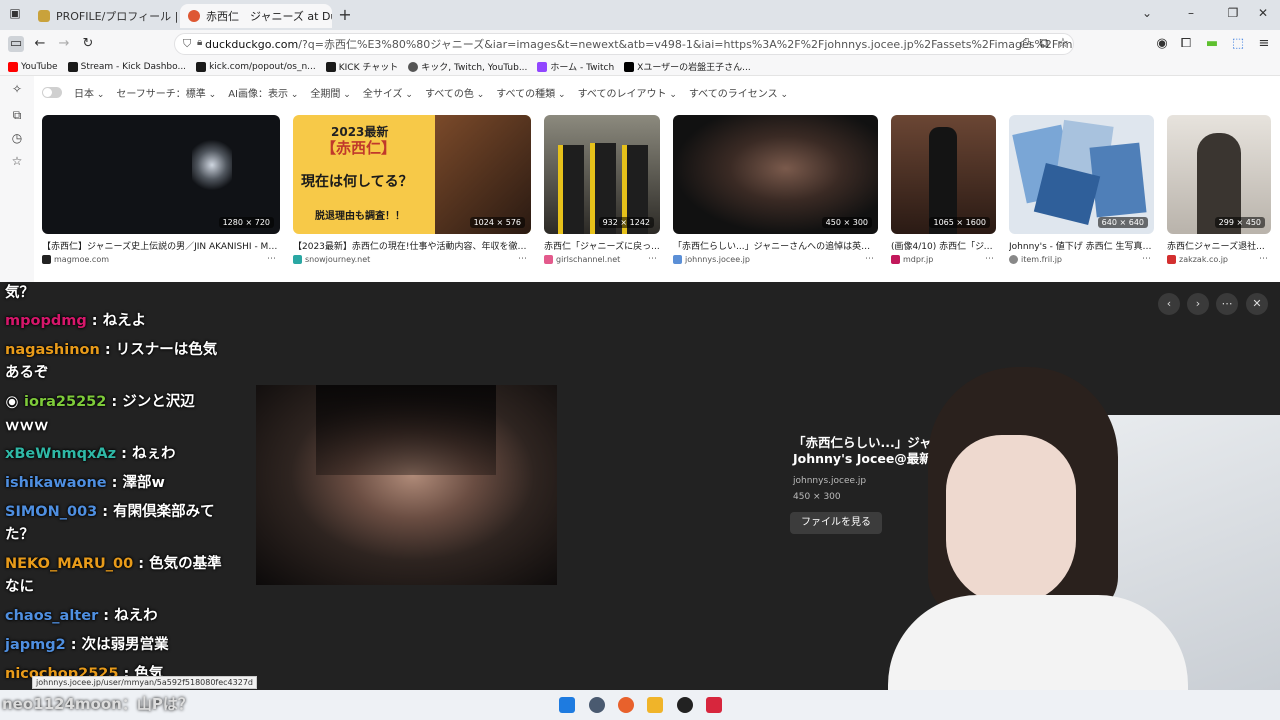 Image resolution: width=1280 pixels, height=720 pixels. Describe the element at coordinates (361, 66) in the screenshot. I see `bookmark-kick-chat: KICK チャット` at that location.